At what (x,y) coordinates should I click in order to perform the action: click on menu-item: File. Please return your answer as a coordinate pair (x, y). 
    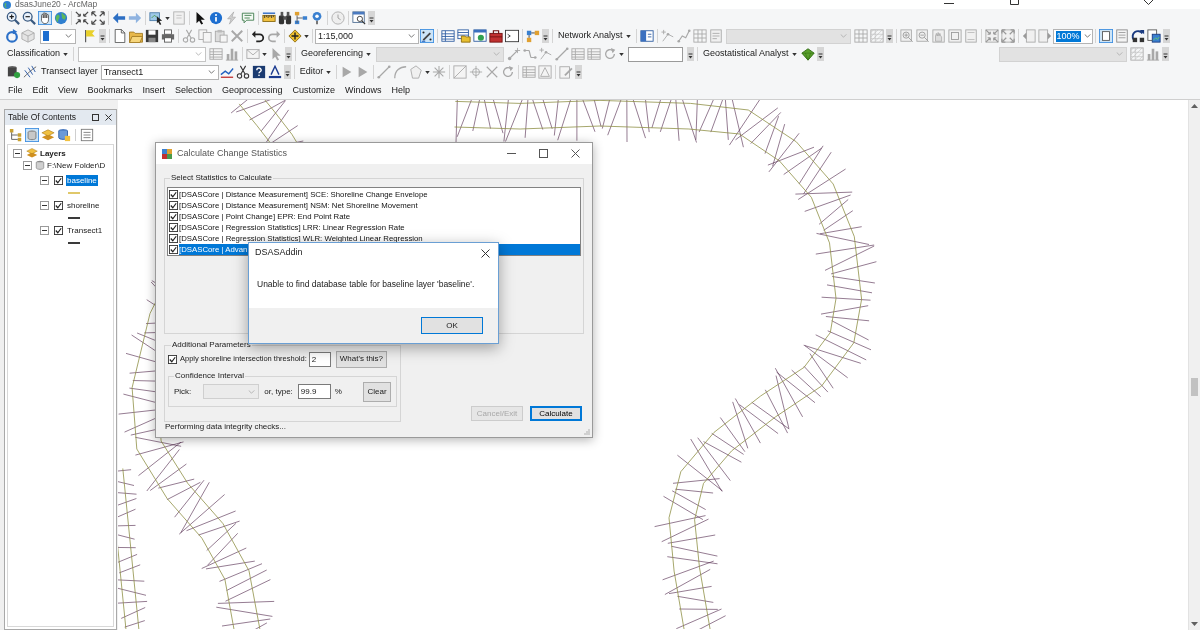
    Looking at the image, I should click on (15, 90).